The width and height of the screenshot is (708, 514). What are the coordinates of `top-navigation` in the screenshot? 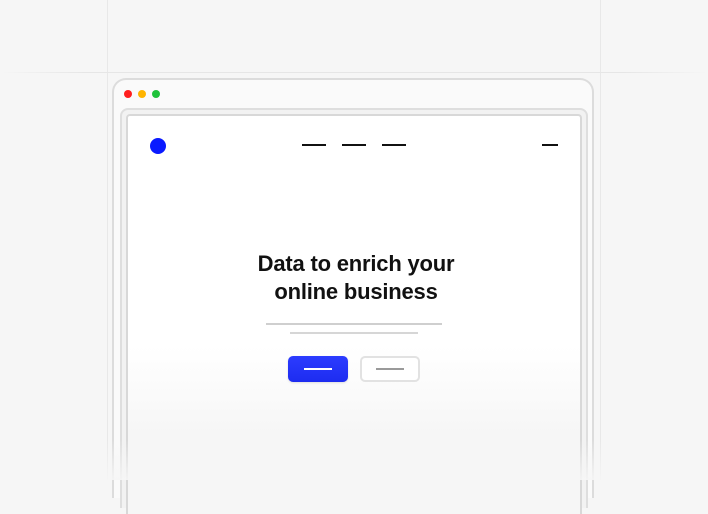 It's located at (354, 145).